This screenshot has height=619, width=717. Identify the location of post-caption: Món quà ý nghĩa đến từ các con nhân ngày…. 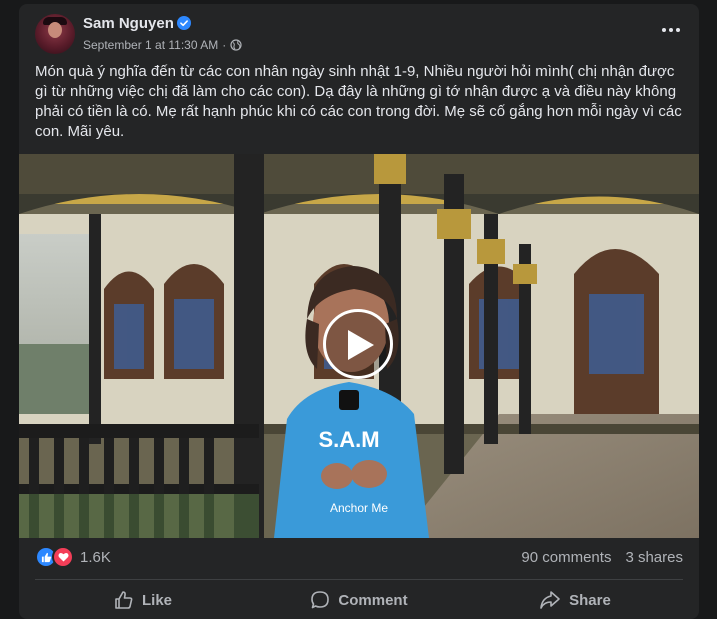
(358, 101).